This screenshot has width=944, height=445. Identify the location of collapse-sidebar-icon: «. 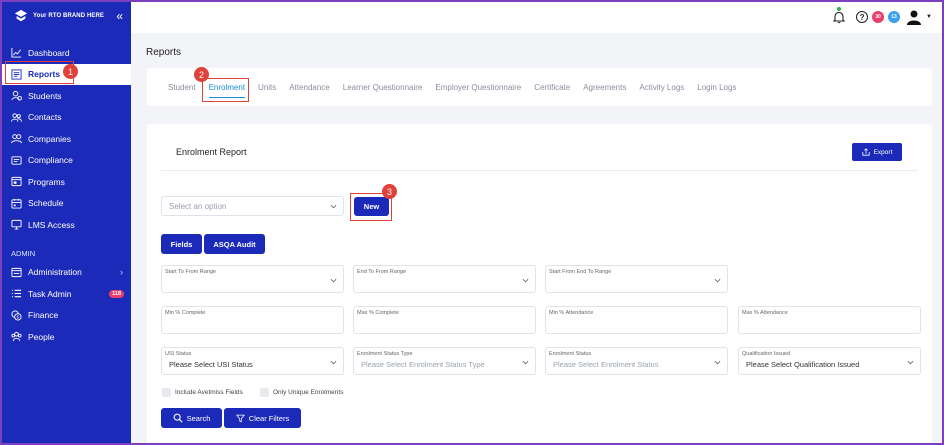
(119, 16).